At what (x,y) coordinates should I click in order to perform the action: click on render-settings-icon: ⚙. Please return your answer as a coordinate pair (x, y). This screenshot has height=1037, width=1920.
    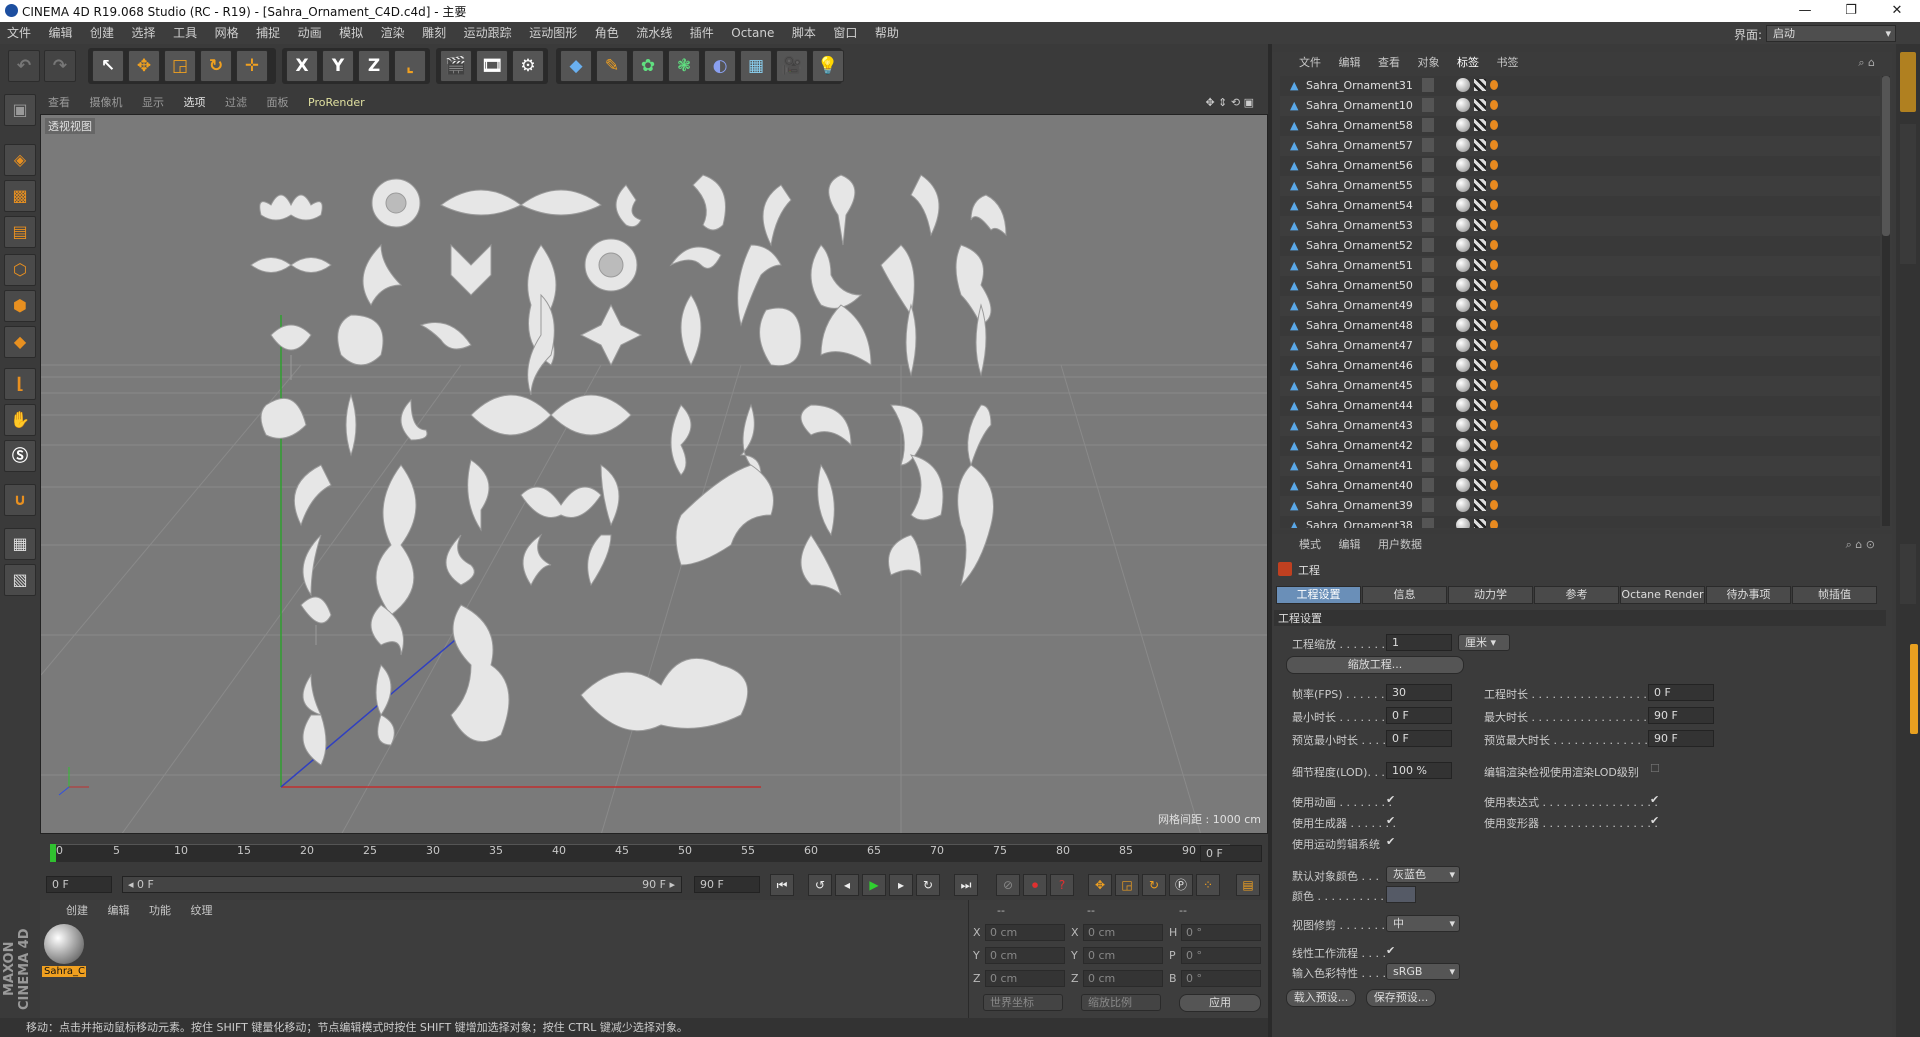
    Looking at the image, I should click on (528, 66).